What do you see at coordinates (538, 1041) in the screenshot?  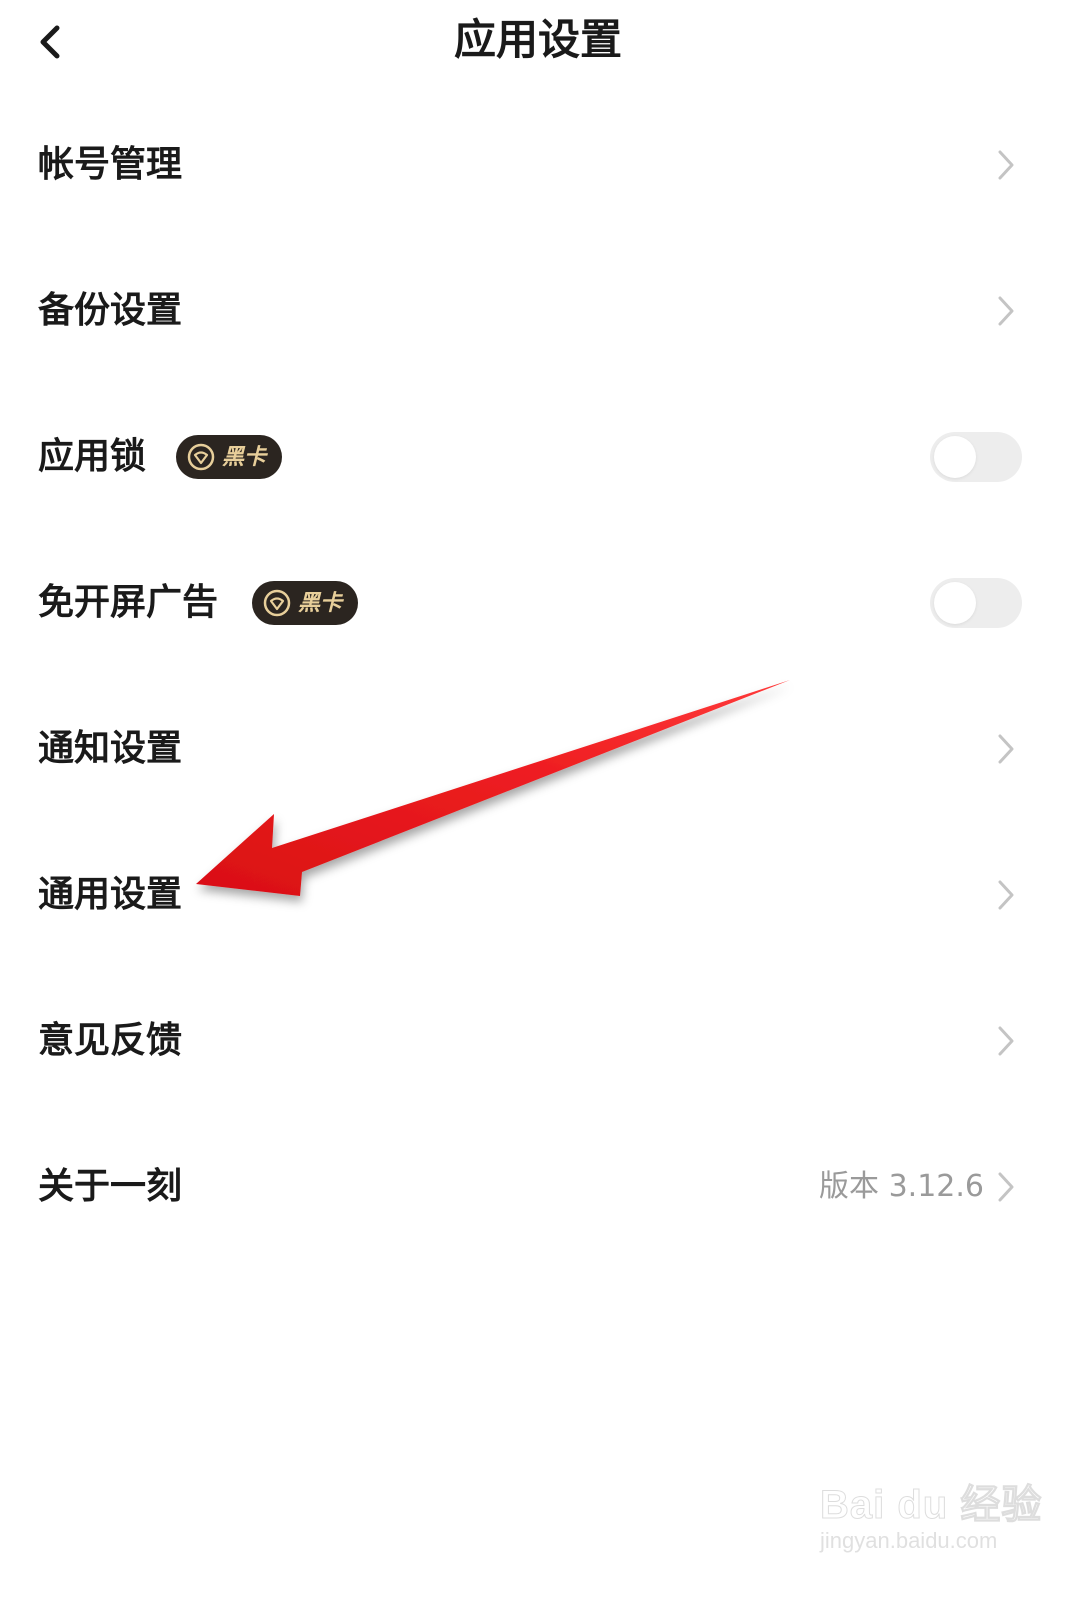 I see `settings-row-feedback: 意见反馈` at bounding box center [538, 1041].